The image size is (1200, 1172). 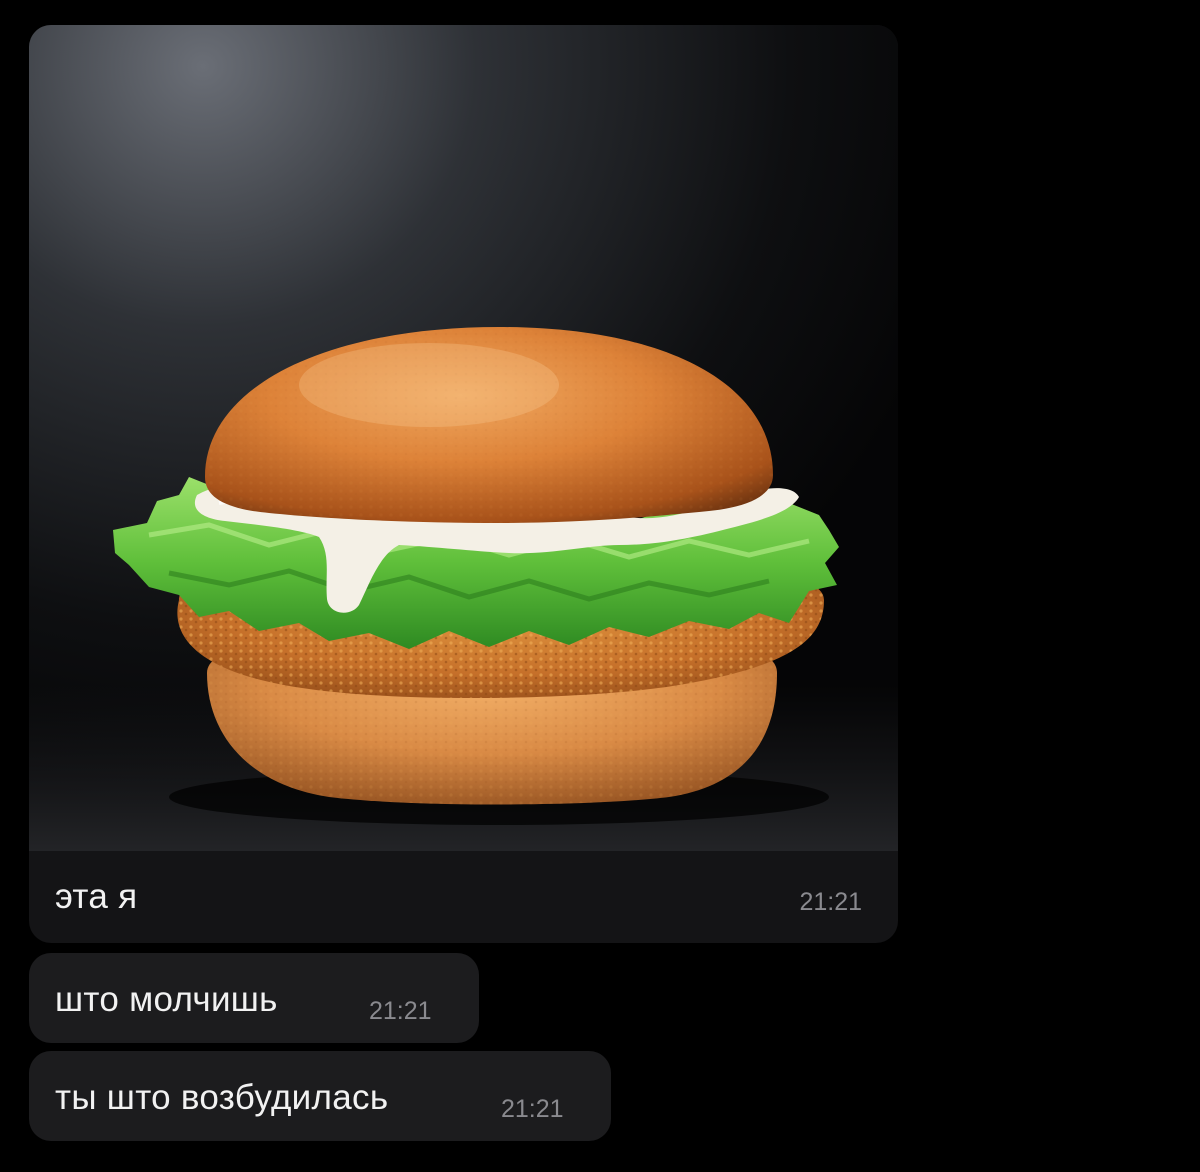 I want to click on message-text: эта я, so click(x=96, y=896).